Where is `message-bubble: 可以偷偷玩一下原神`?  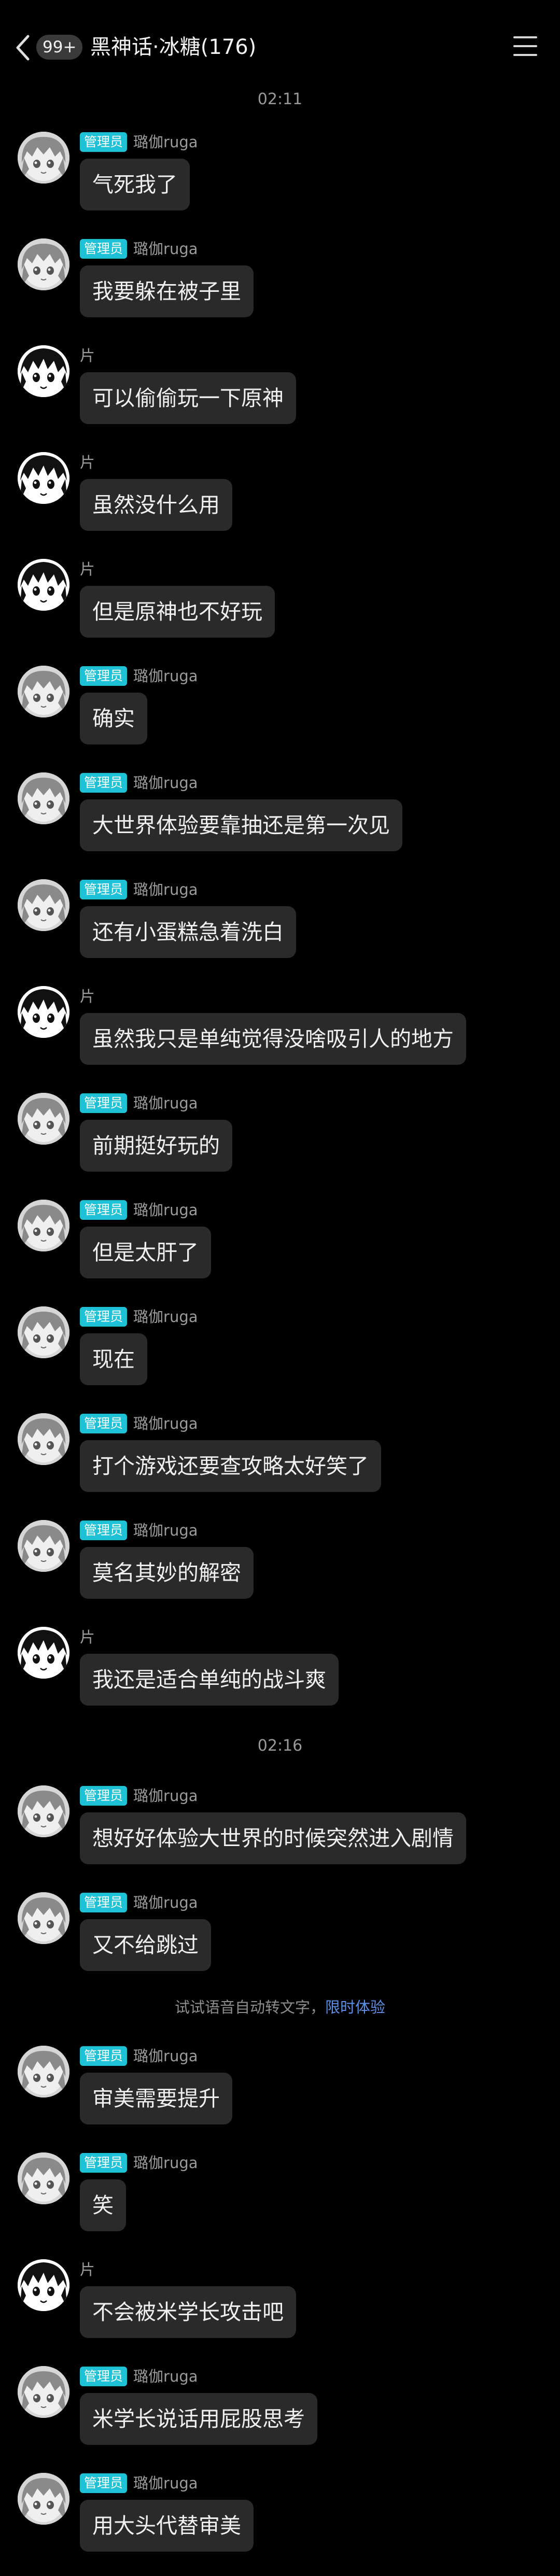 message-bubble: 可以偷偷玩一下原神 is located at coordinates (188, 398).